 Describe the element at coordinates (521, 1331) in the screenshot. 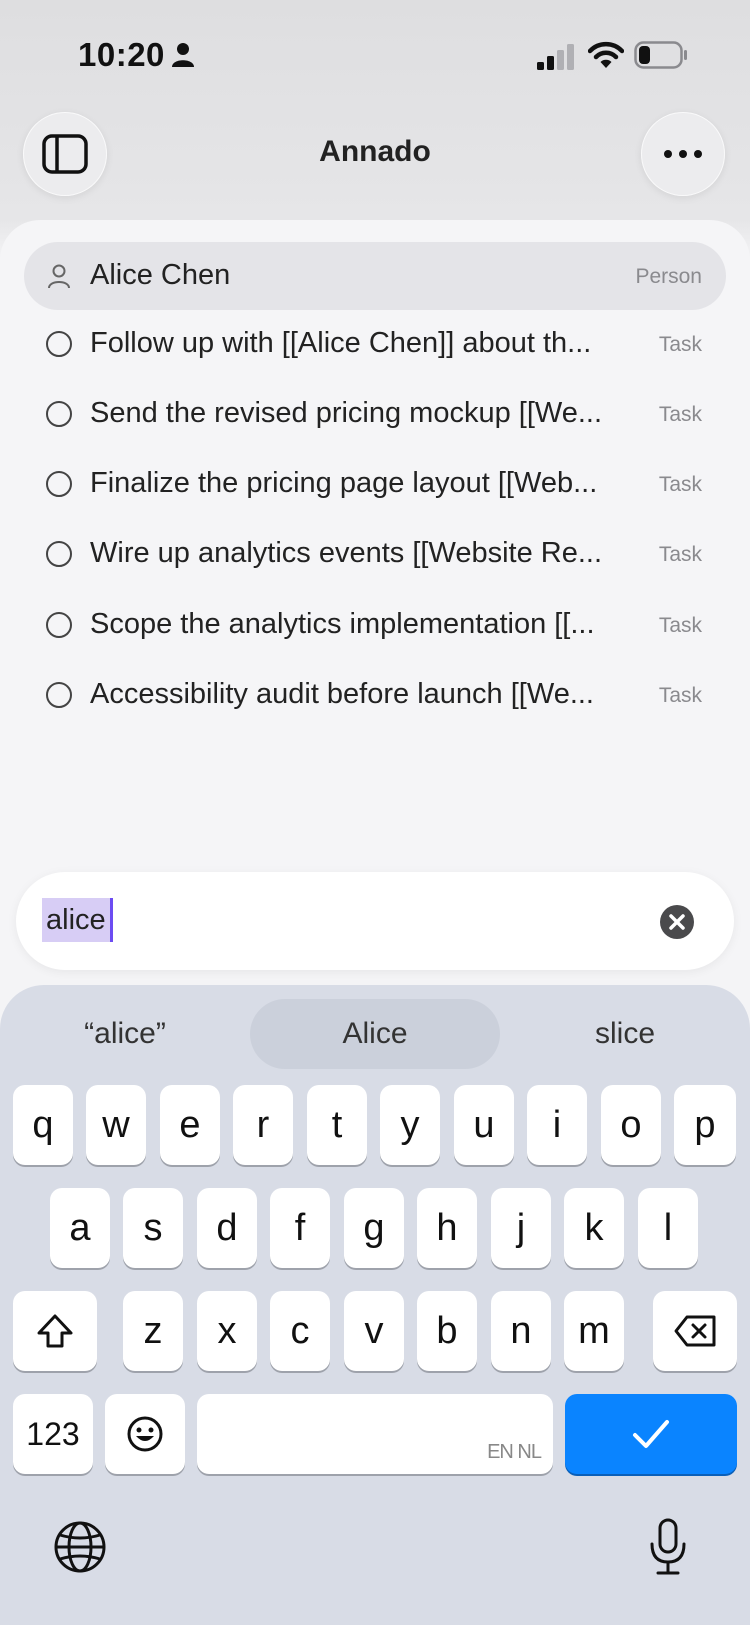

I see `key-n: n` at that location.